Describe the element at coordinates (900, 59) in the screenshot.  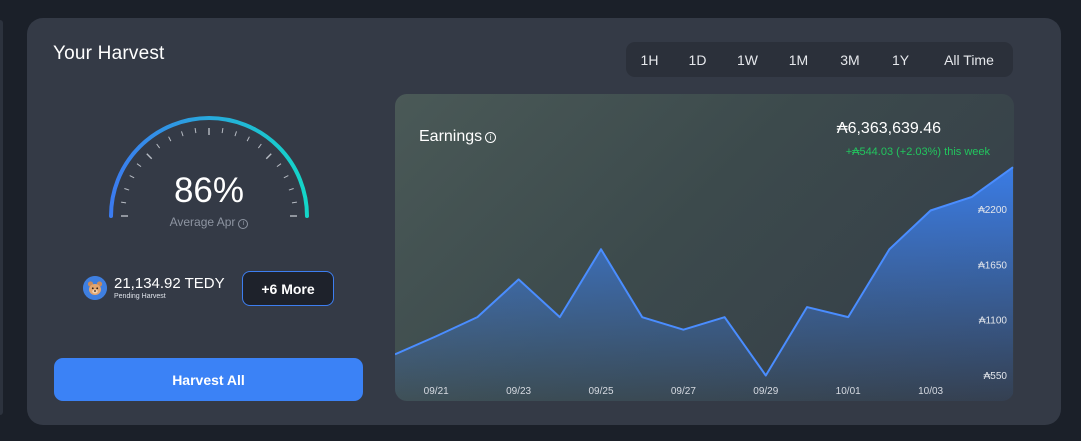
I see `range-1y: 1Y` at that location.